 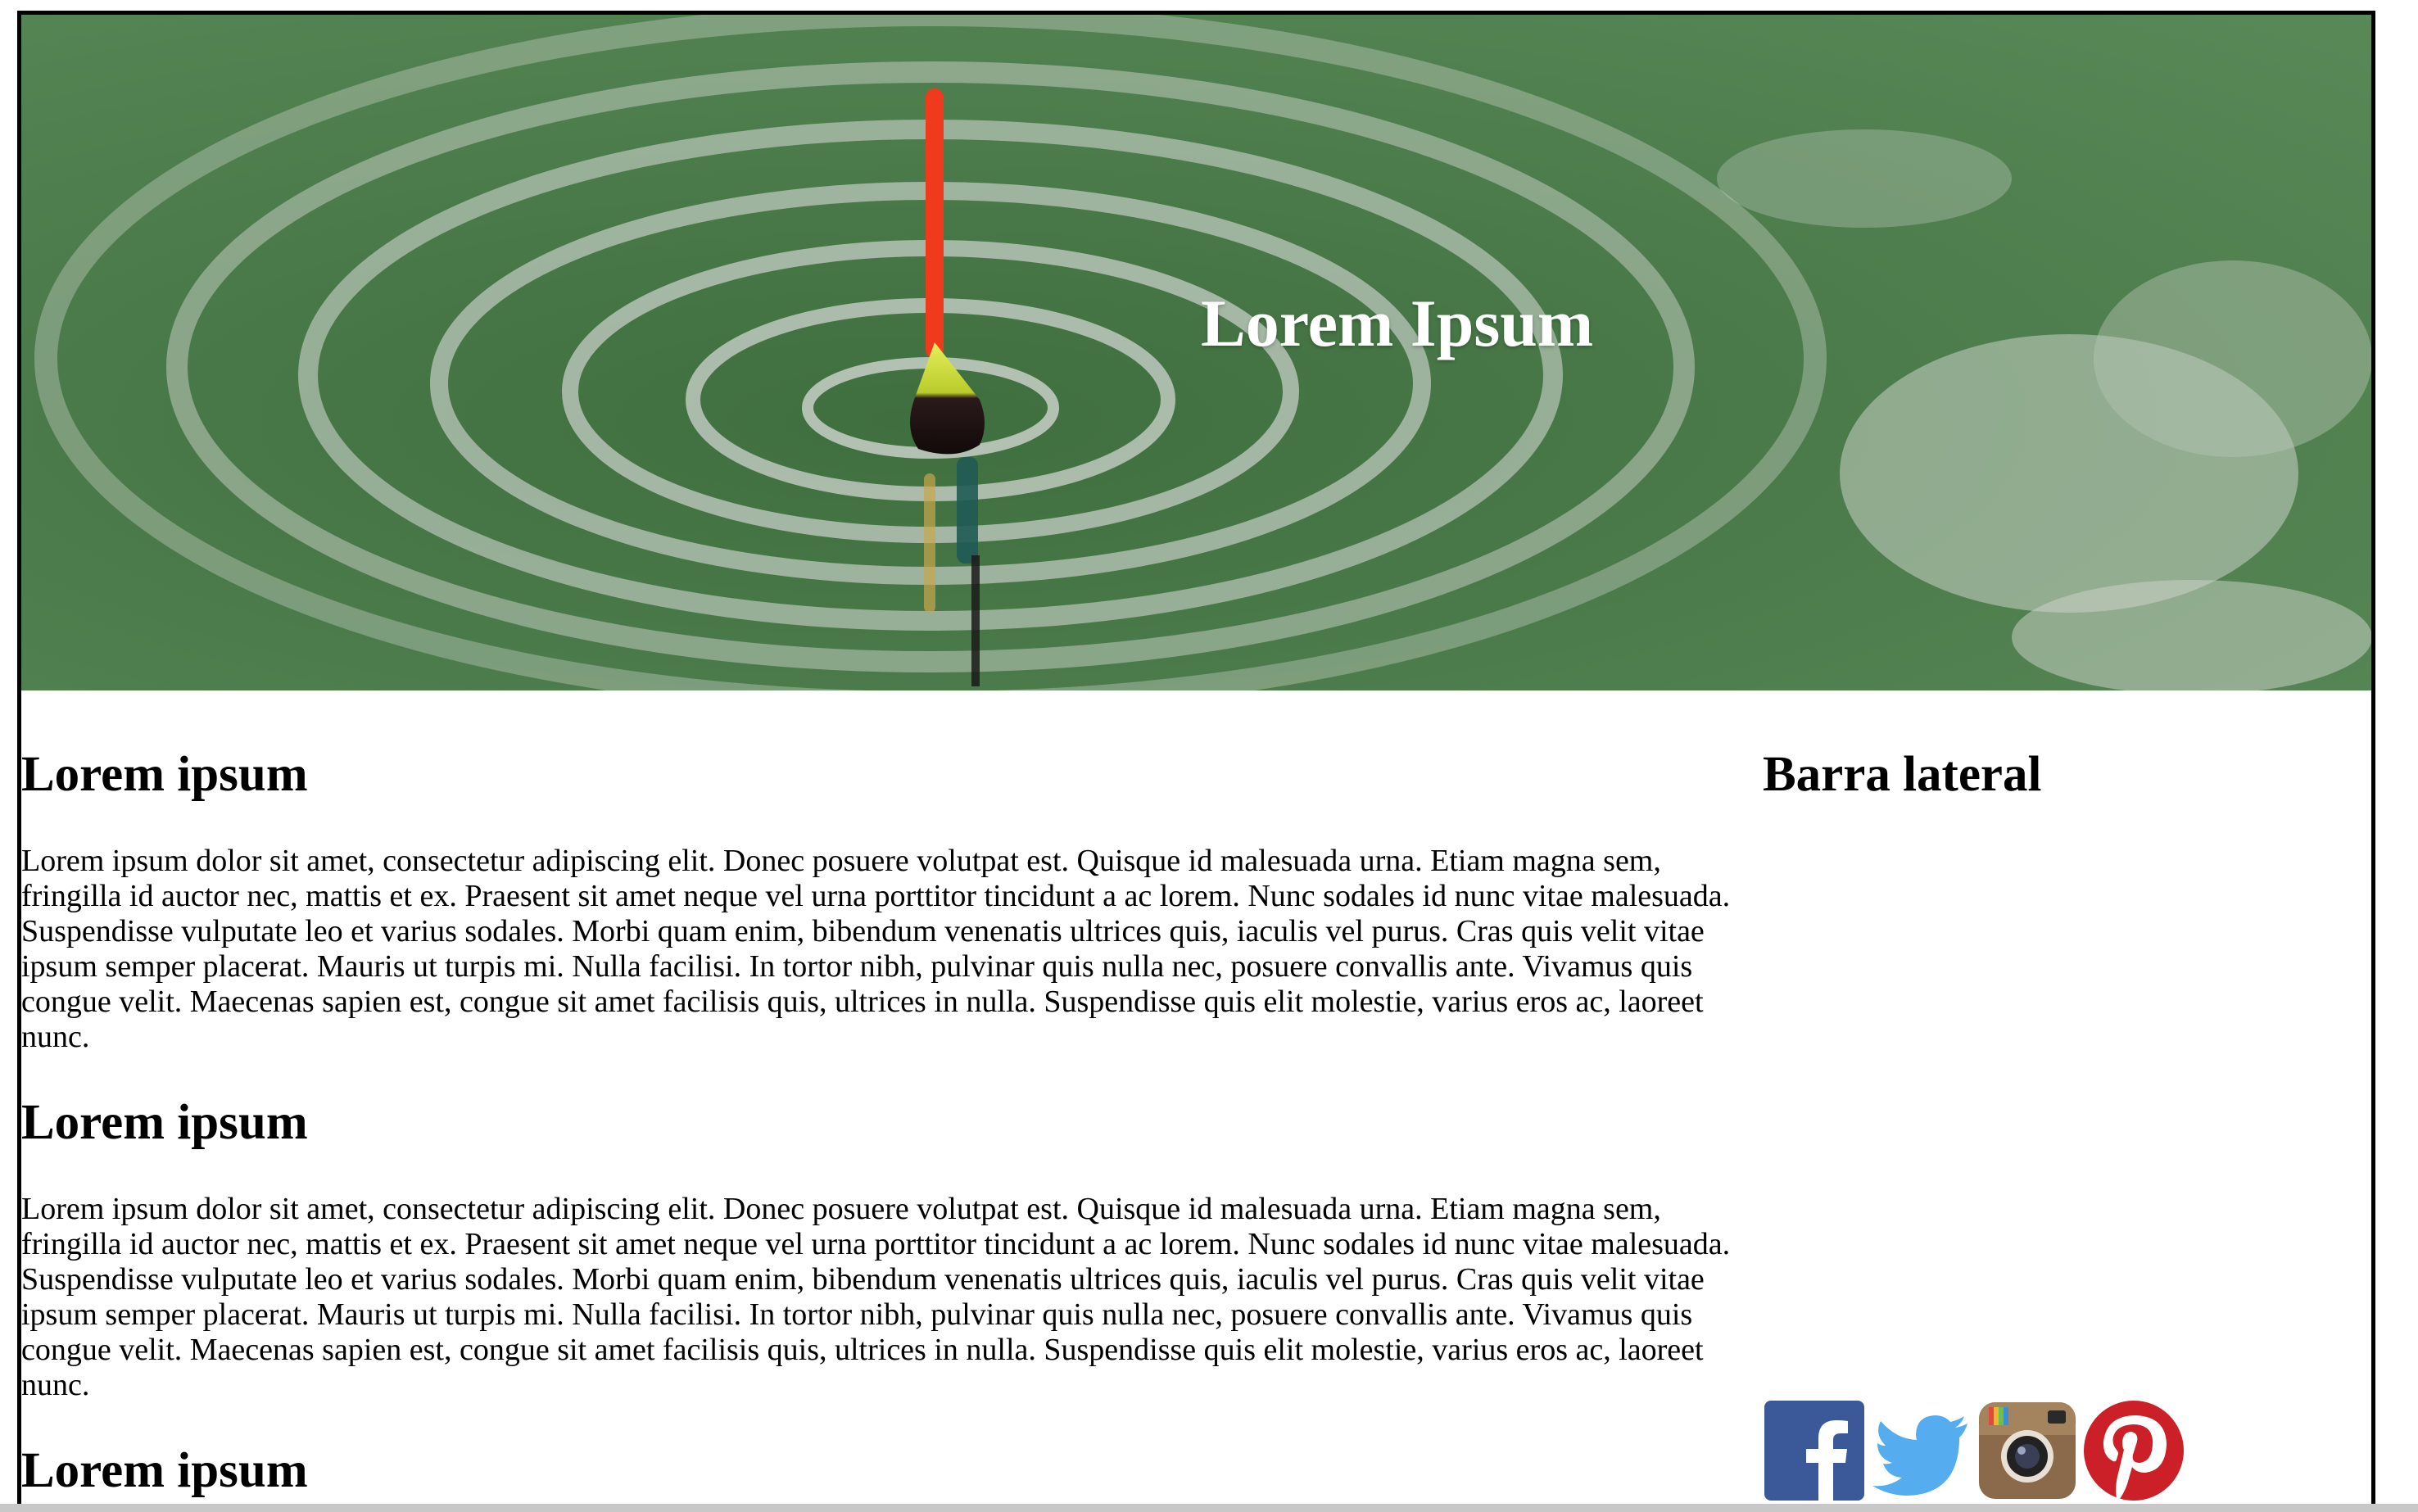 What do you see at coordinates (1814, 1451) in the screenshot?
I see `facebook-icon` at bounding box center [1814, 1451].